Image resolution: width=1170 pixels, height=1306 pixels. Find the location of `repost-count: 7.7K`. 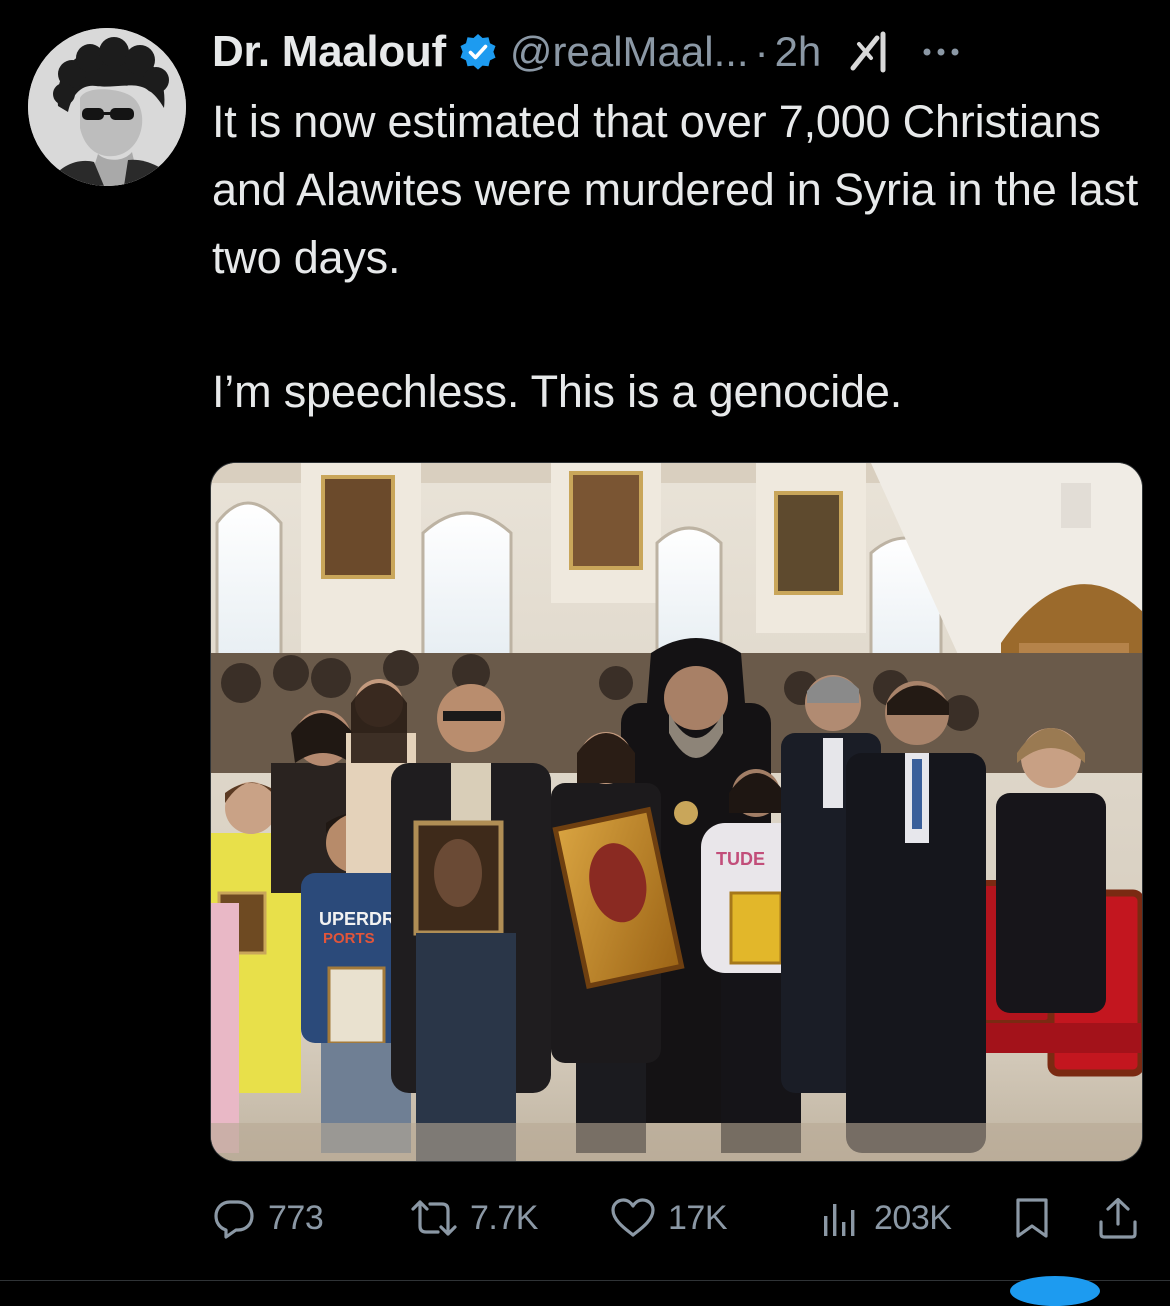

repost-count: 7.7K is located at coordinates (504, 1217).